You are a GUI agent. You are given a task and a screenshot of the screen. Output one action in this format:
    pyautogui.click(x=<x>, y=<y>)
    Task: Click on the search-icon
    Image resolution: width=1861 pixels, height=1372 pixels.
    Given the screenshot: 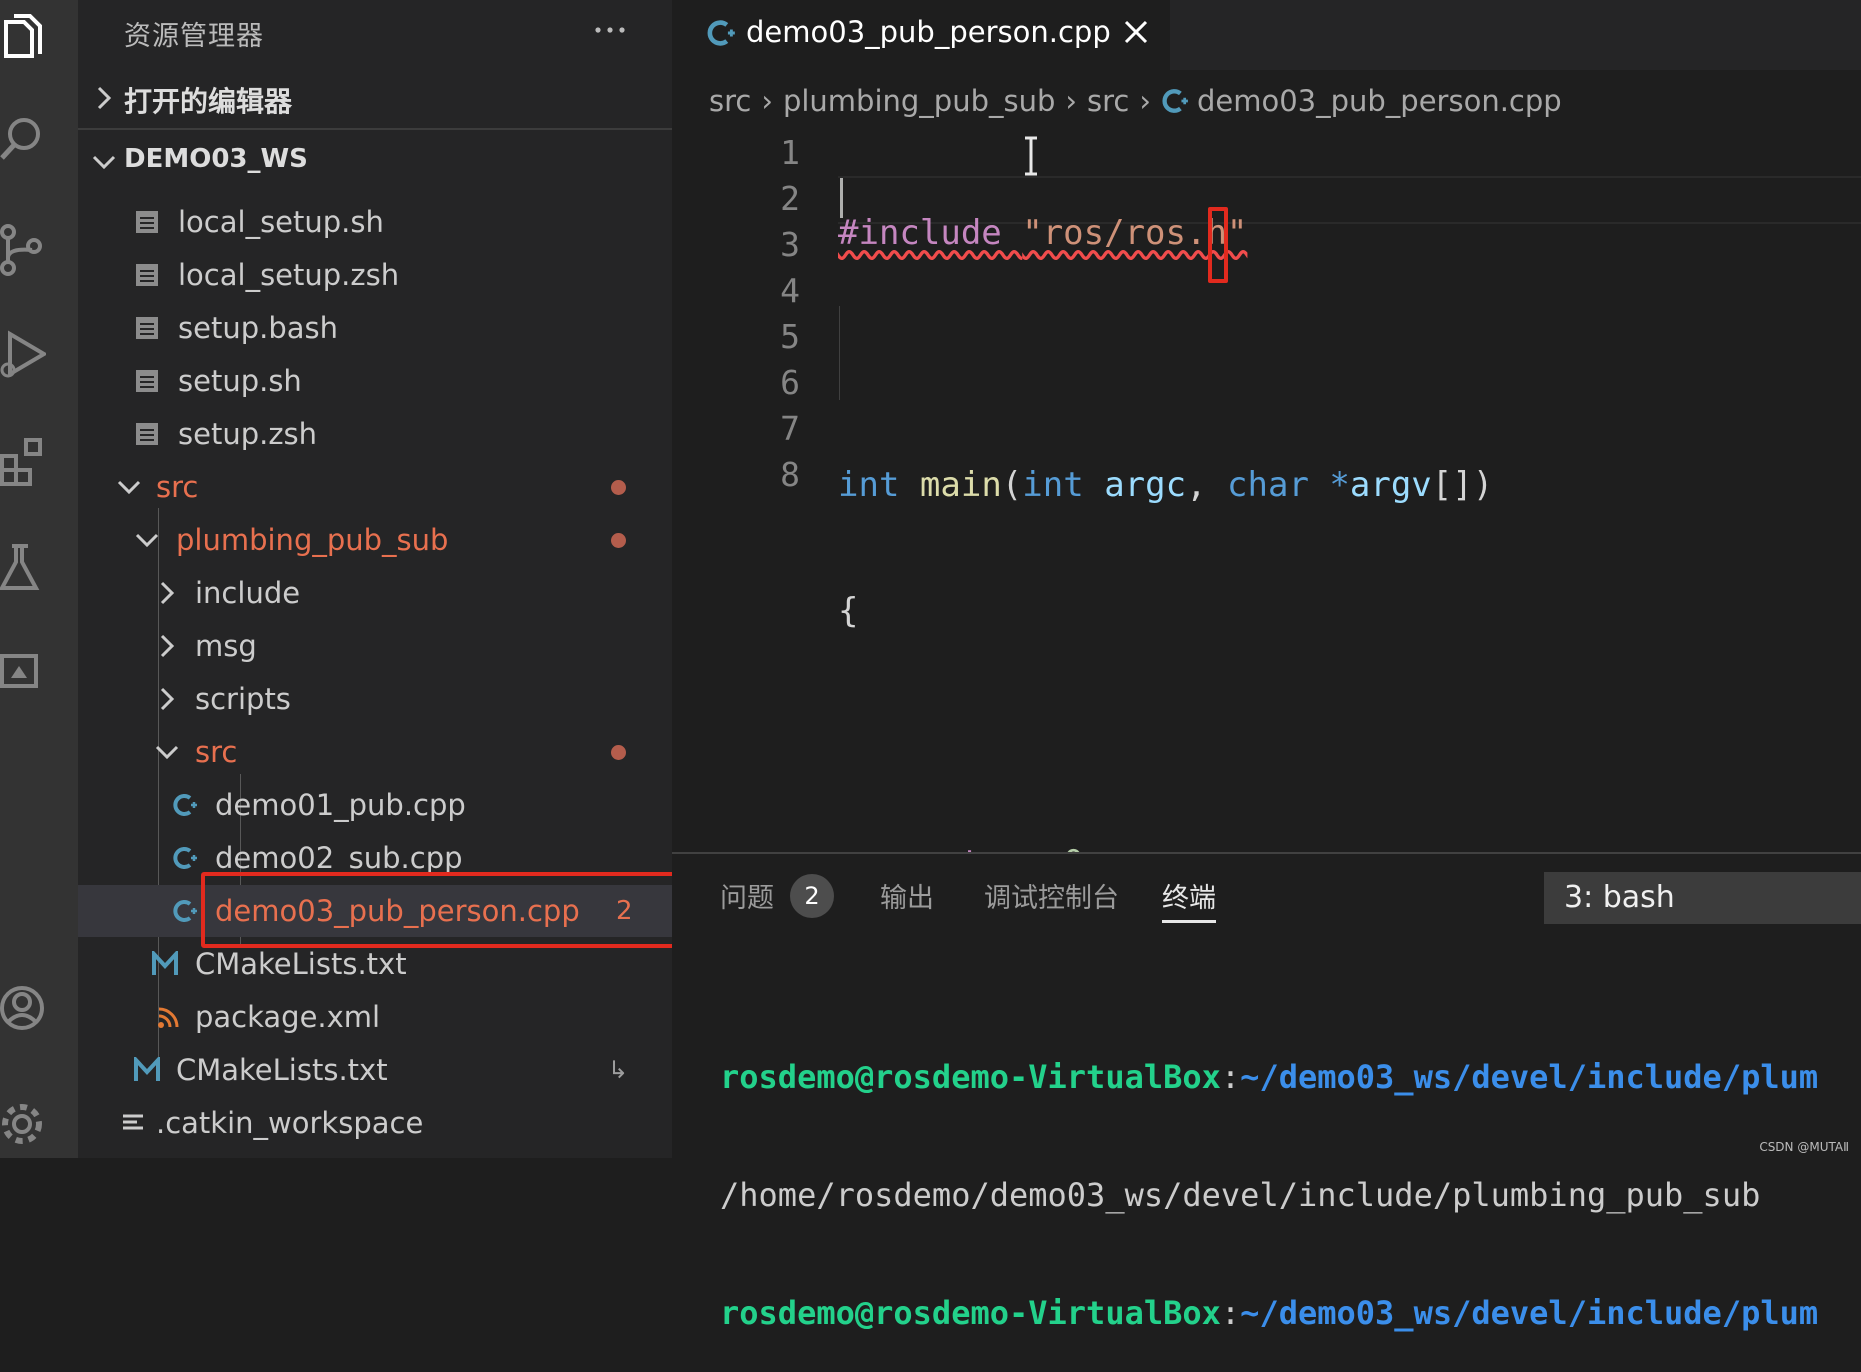 What is the action you would take?
    pyautogui.click(x=23, y=139)
    